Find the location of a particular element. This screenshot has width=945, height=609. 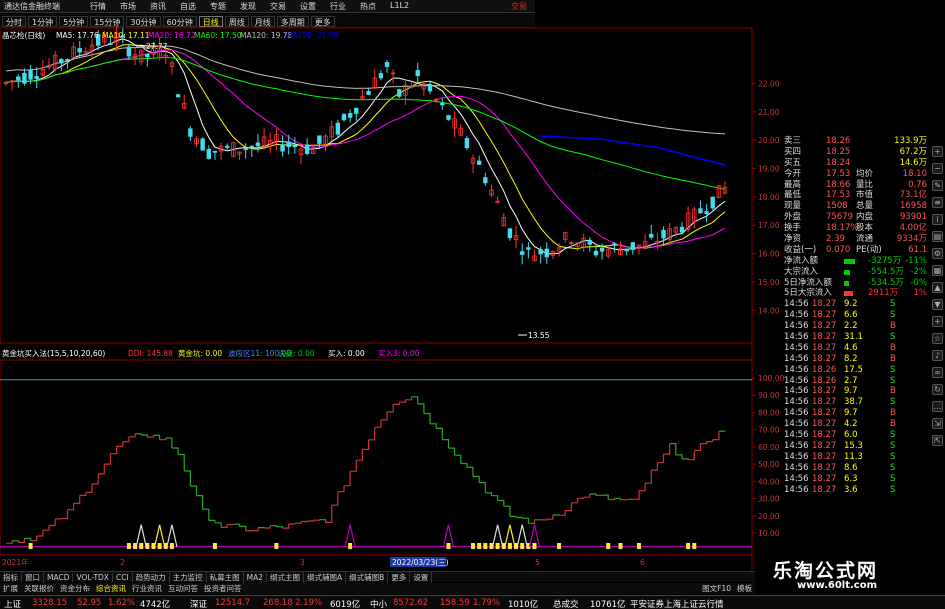

info-icon: i is located at coordinates (937, 219).